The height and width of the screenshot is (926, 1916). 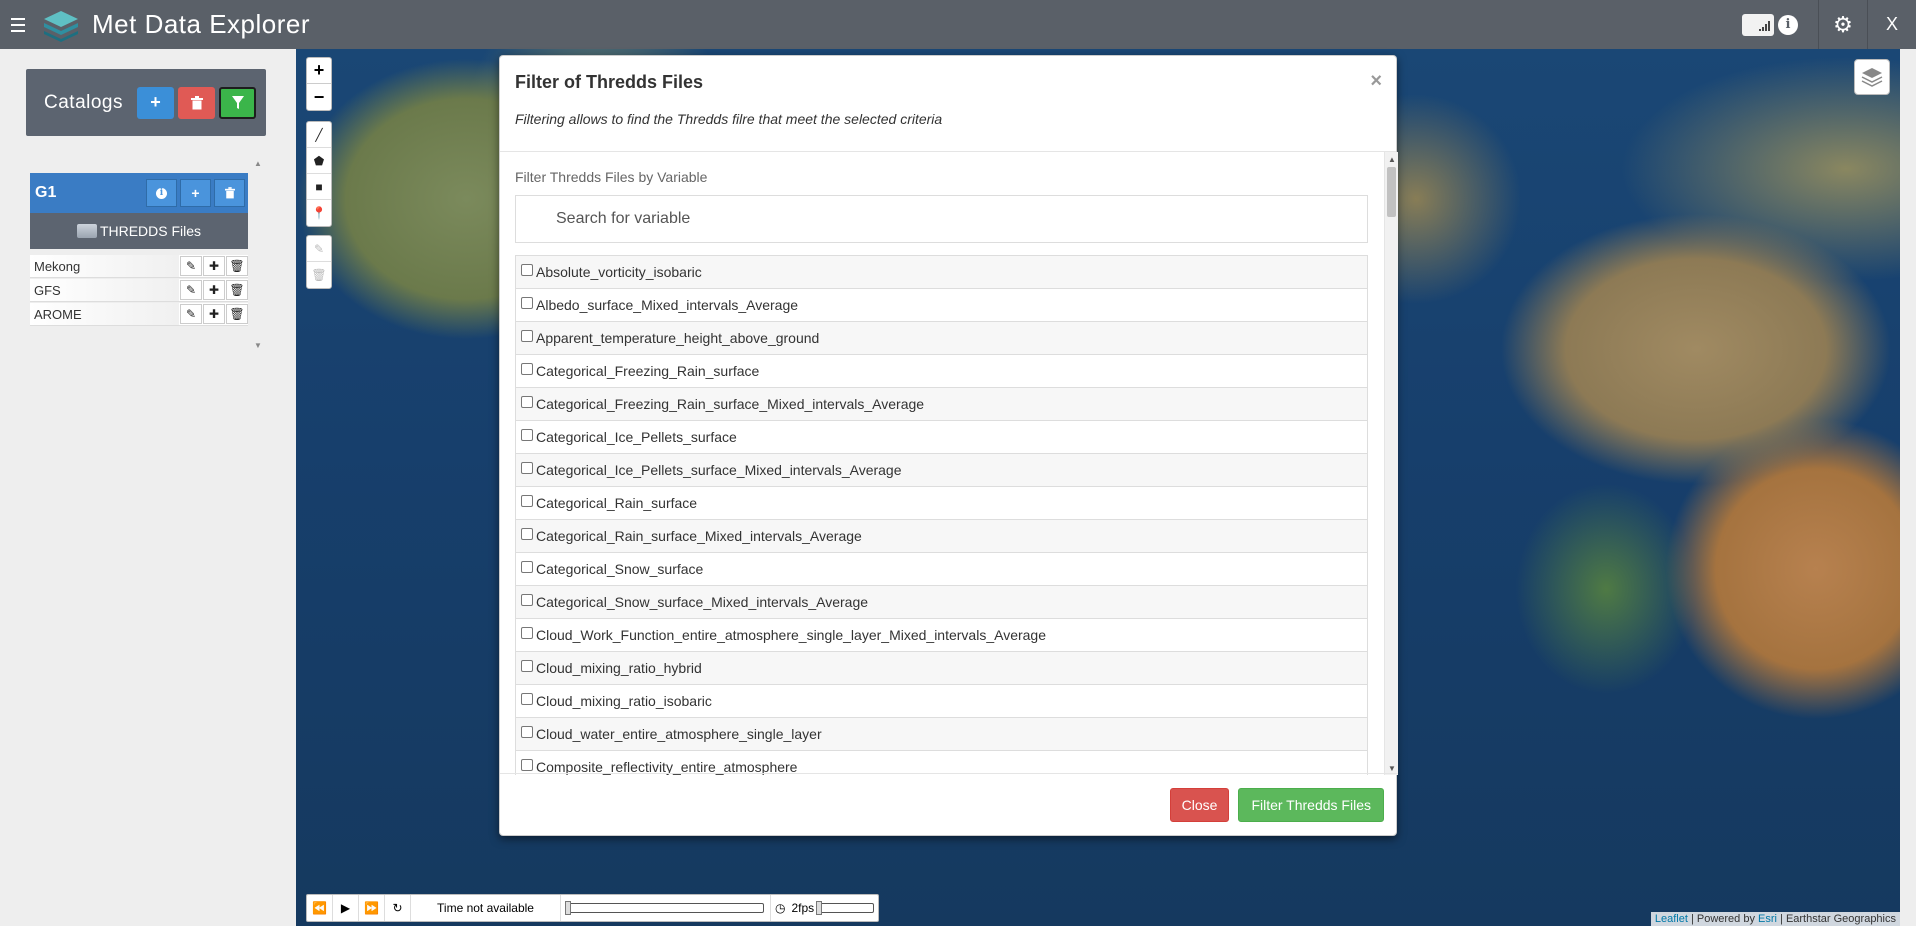 I want to click on draw-polygon-icon: ⬟, so click(x=319, y=161).